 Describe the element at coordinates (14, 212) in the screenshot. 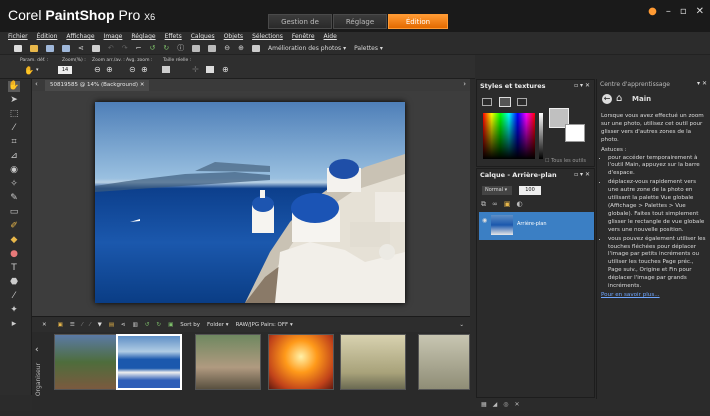

I see `eraser-tool-icon: ▭` at that location.